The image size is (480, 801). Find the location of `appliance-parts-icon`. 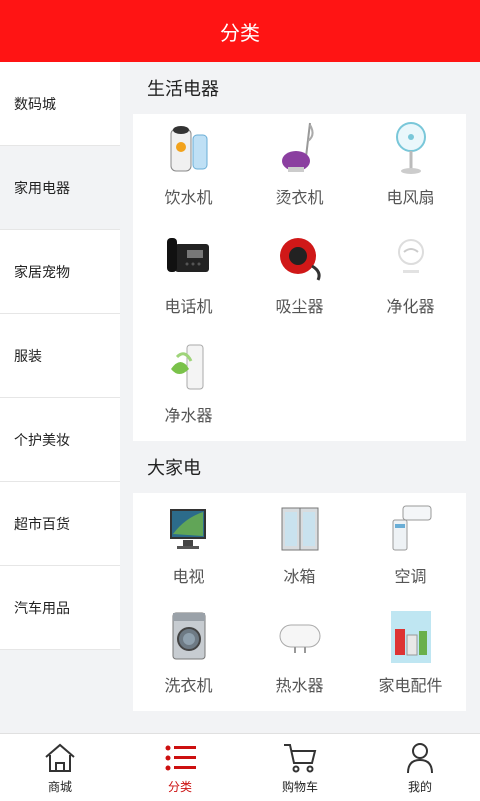

appliance-parts-icon is located at coordinates (411, 636).